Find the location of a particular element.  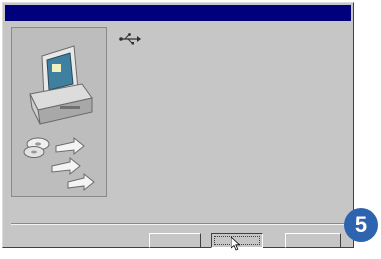

status-message is located at coordinates (231, 93).